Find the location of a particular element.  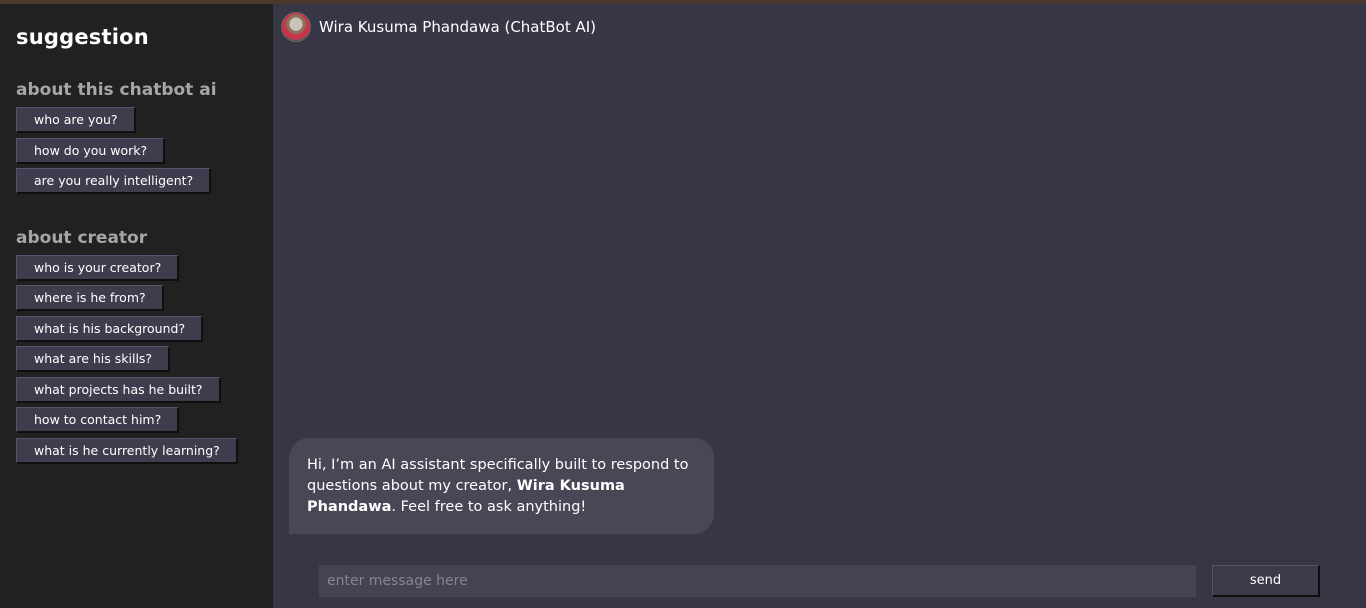

suggestion-are-you-intelligent: are you really intelligent? is located at coordinates (114, 181).